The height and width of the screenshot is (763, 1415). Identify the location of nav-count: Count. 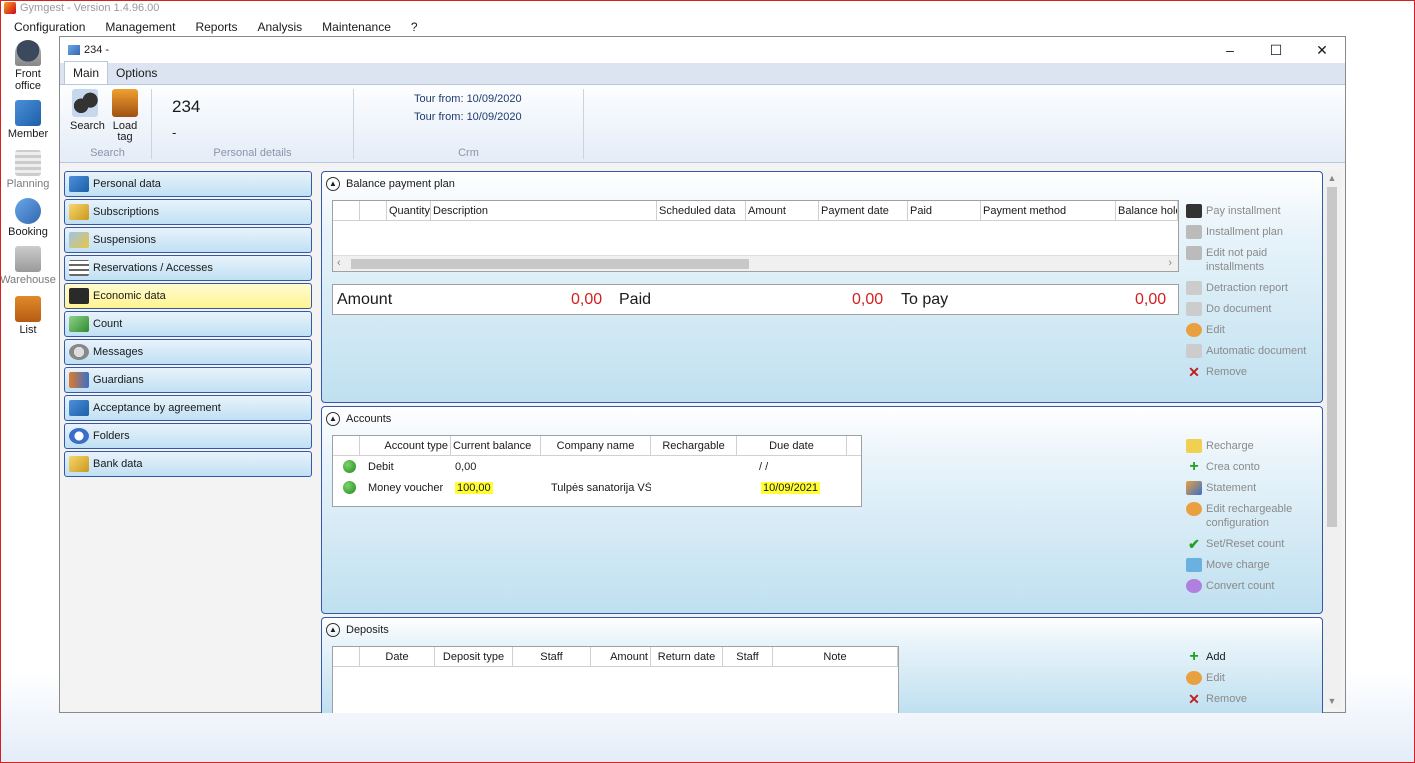
(188, 324).